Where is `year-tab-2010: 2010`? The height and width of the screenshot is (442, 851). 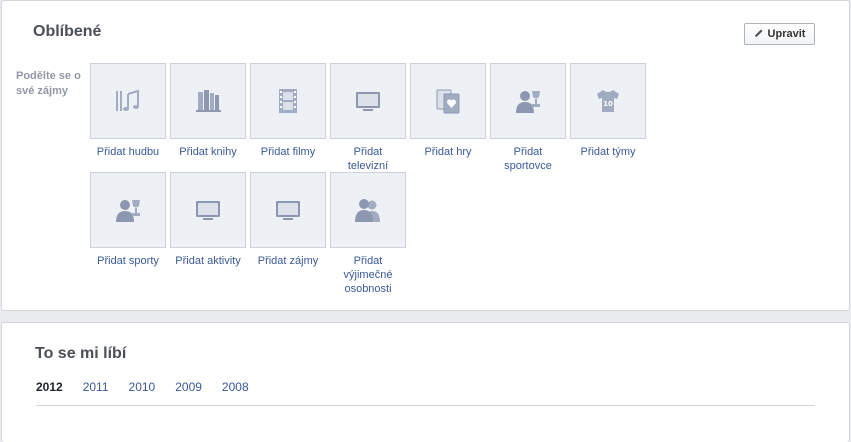 year-tab-2010: 2010 is located at coordinates (142, 387).